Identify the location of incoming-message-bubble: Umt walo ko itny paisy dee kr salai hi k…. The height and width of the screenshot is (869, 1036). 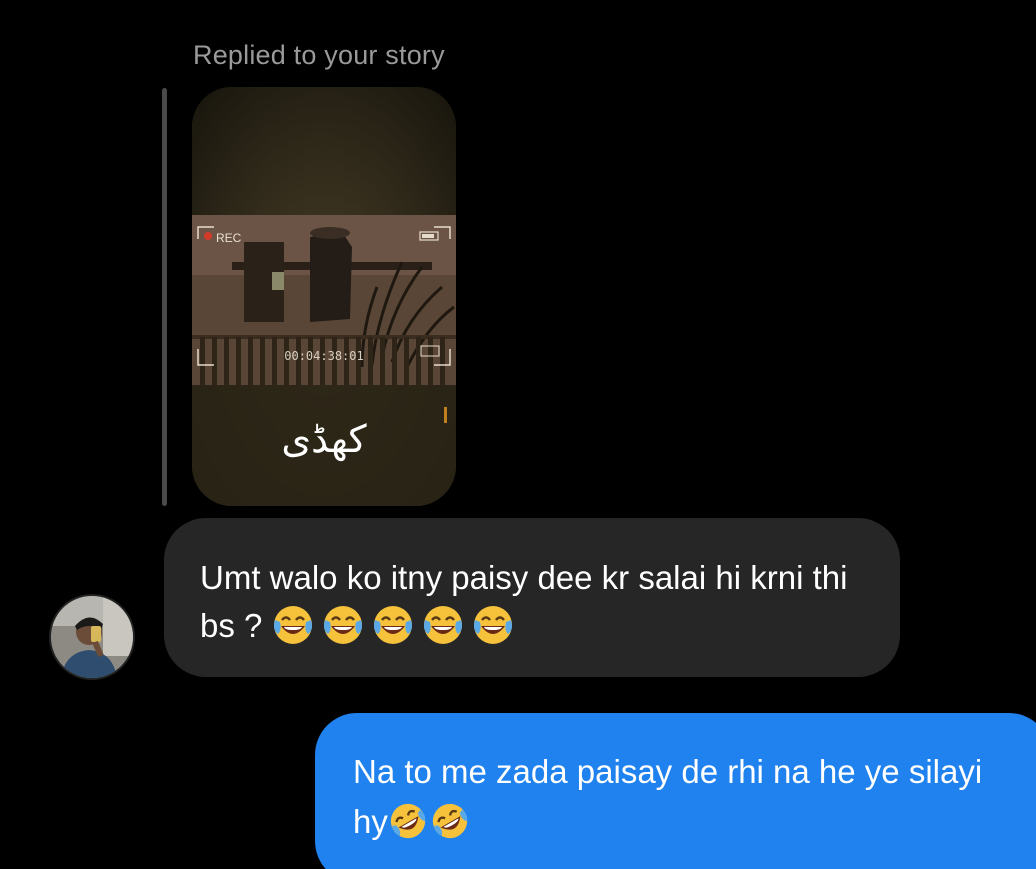
(532, 597).